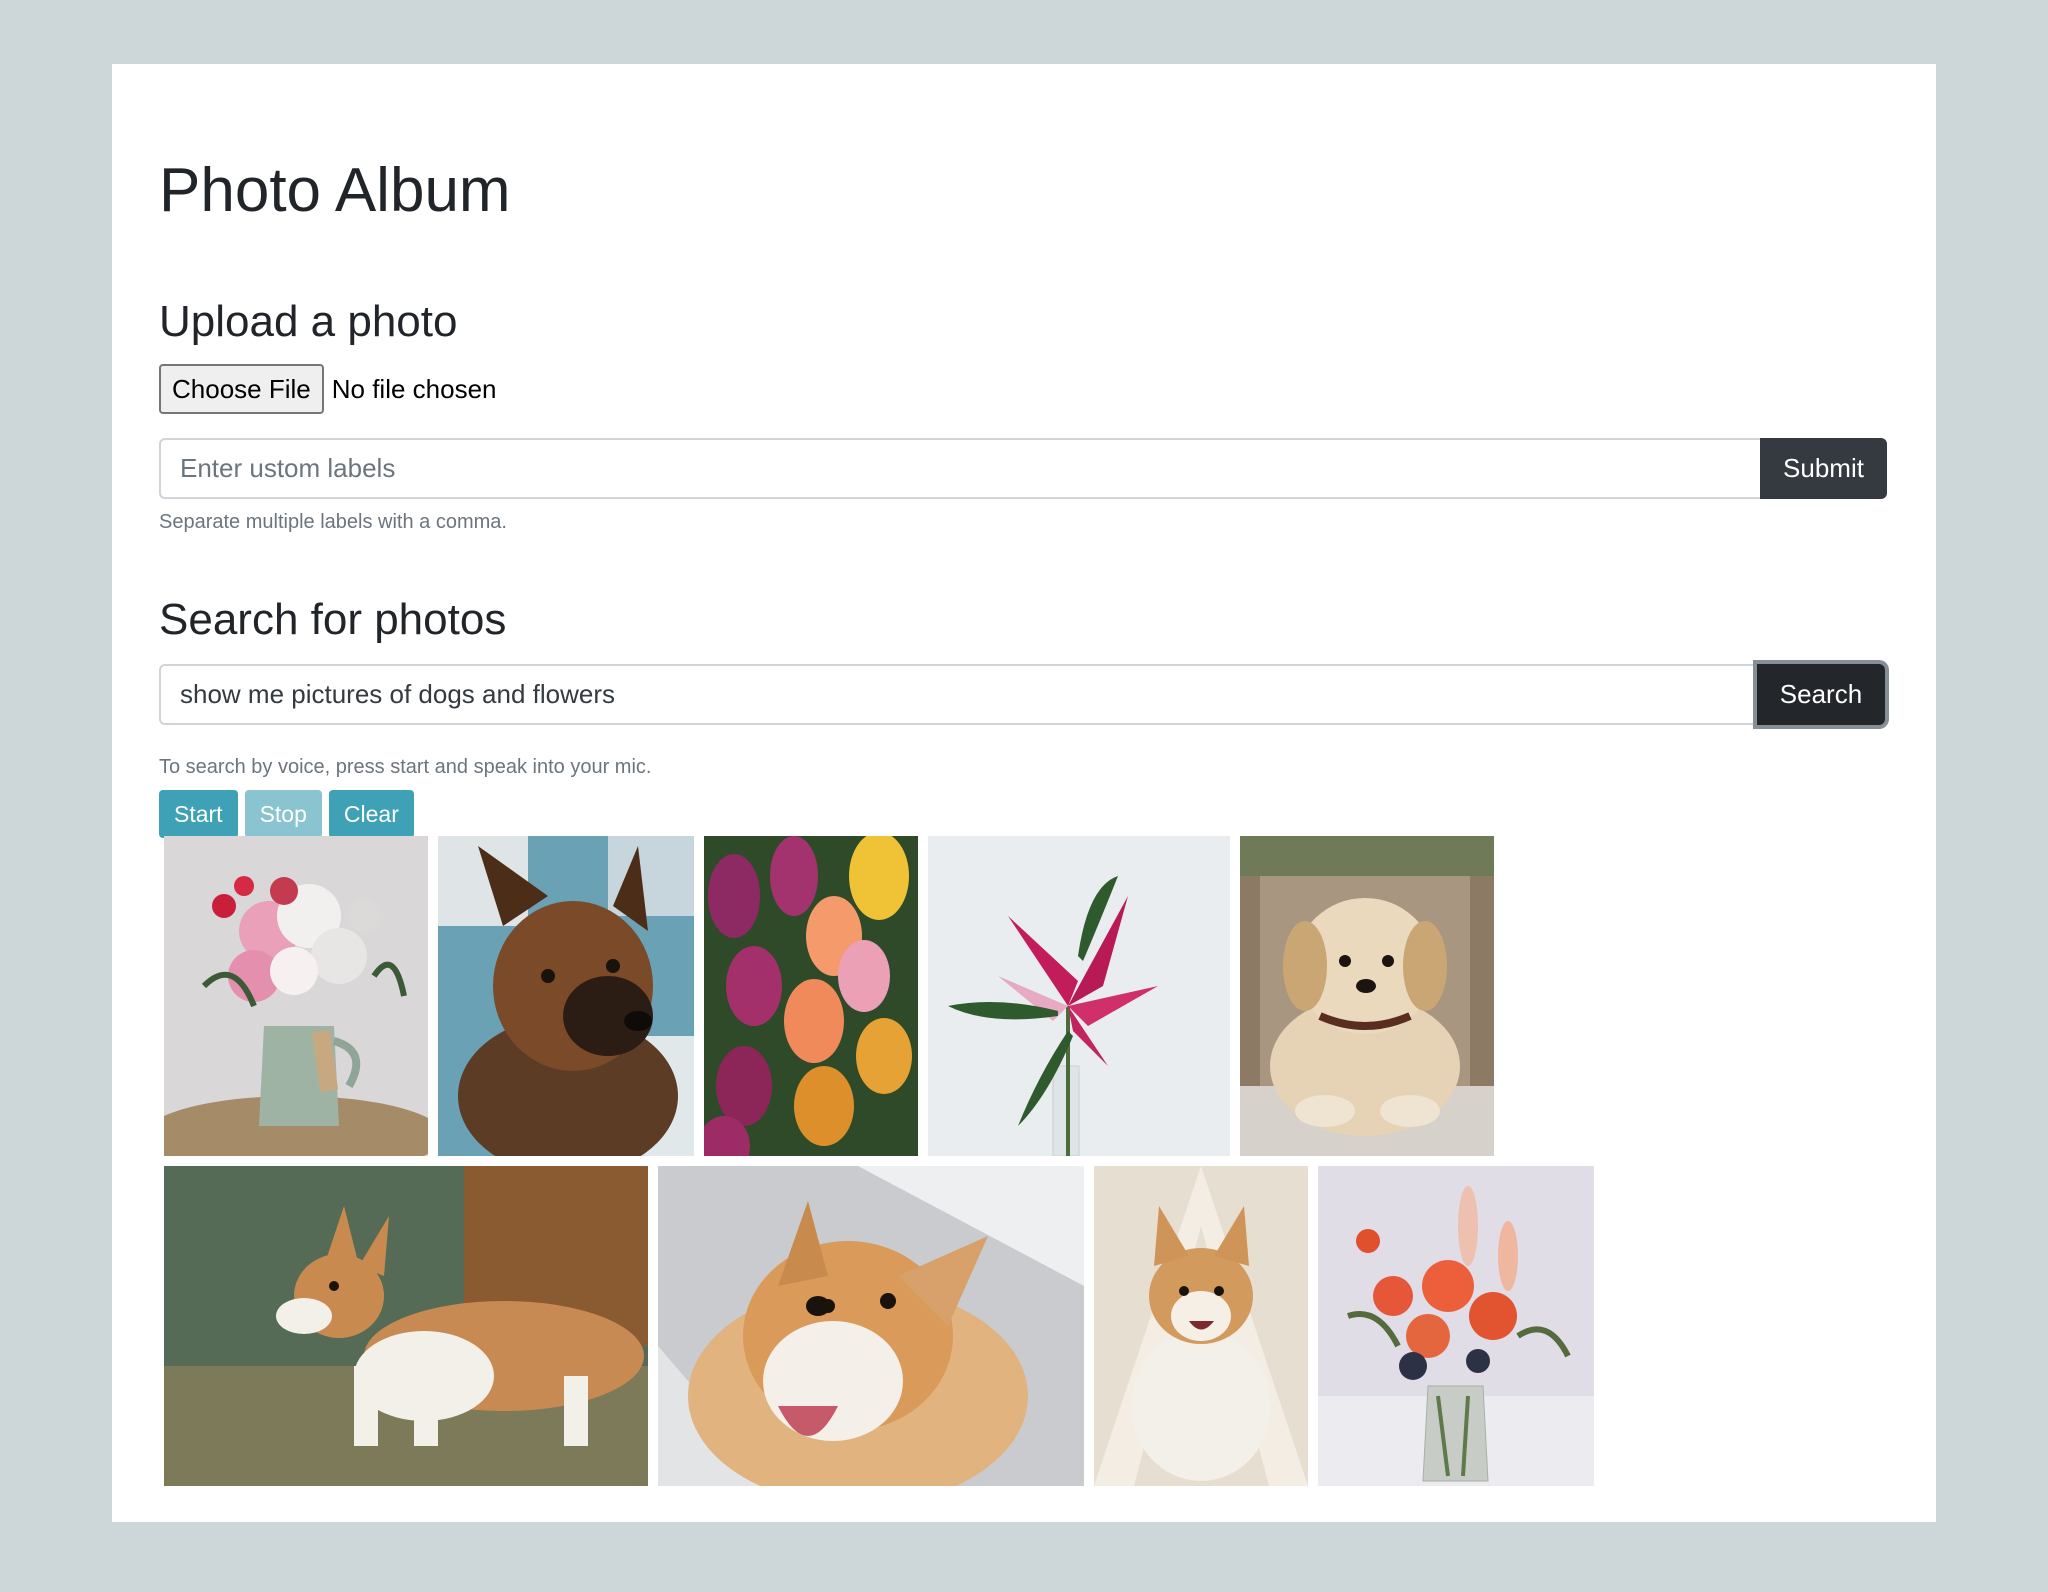  Describe the element at coordinates (371, 814) in the screenshot. I see `clear-button: Clear` at that location.